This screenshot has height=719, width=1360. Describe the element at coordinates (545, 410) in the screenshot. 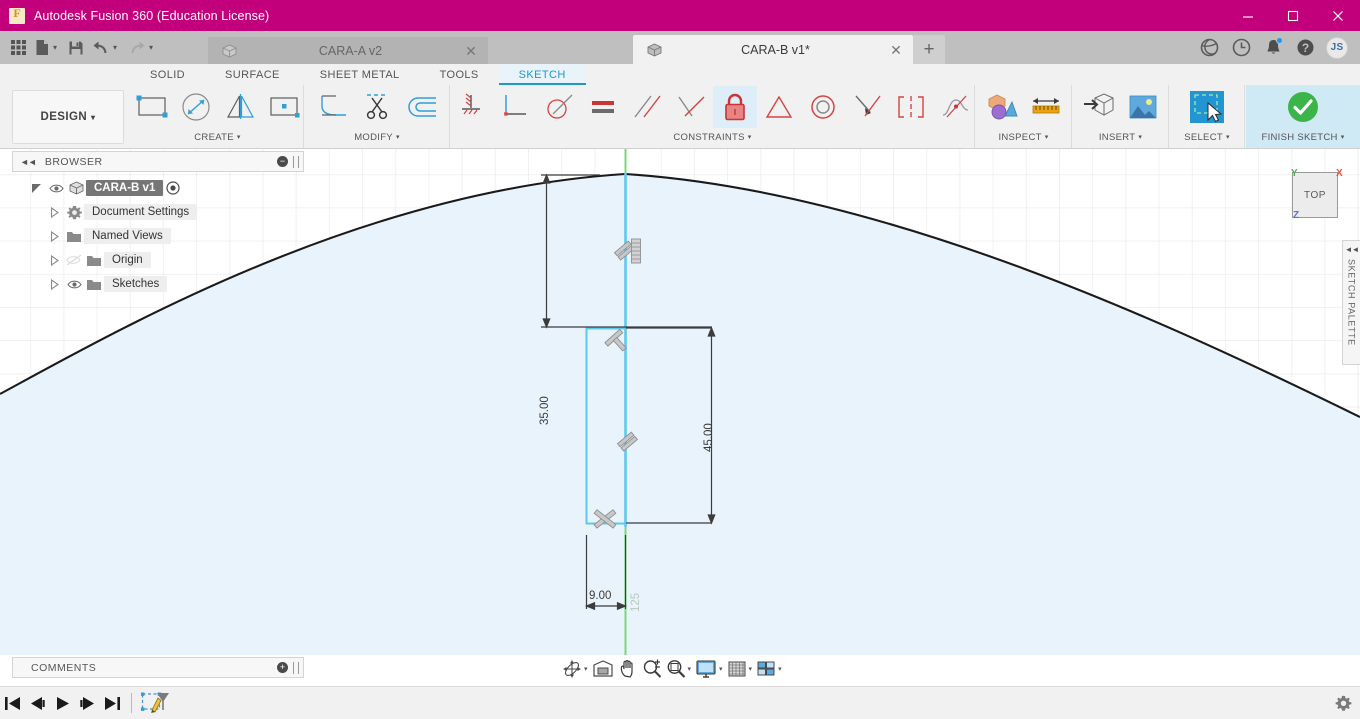

I see `dimension-35-label: 35.00` at that location.